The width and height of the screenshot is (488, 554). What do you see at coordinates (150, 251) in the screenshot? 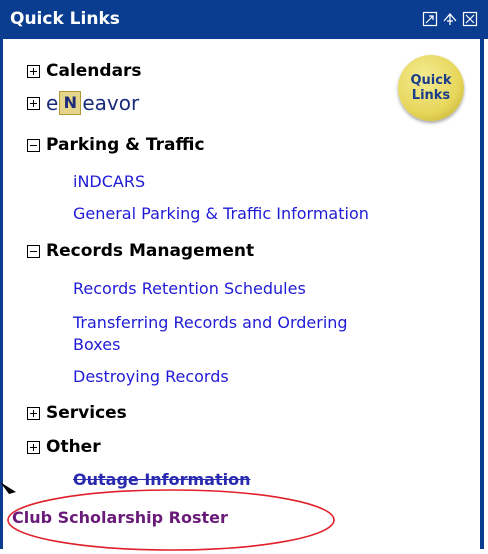
I see `category-label: Records Management` at bounding box center [150, 251].